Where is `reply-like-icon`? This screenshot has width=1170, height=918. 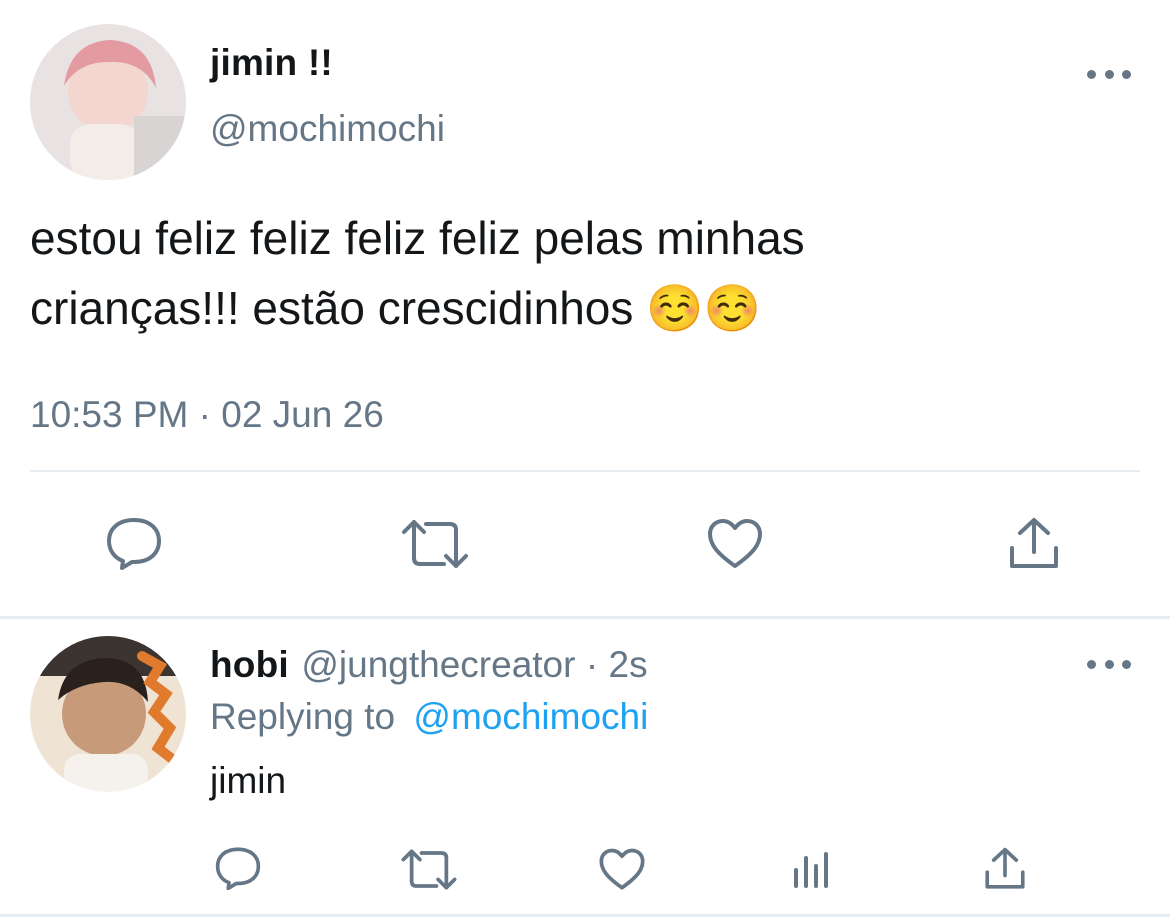 reply-like-icon is located at coordinates (622, 869).